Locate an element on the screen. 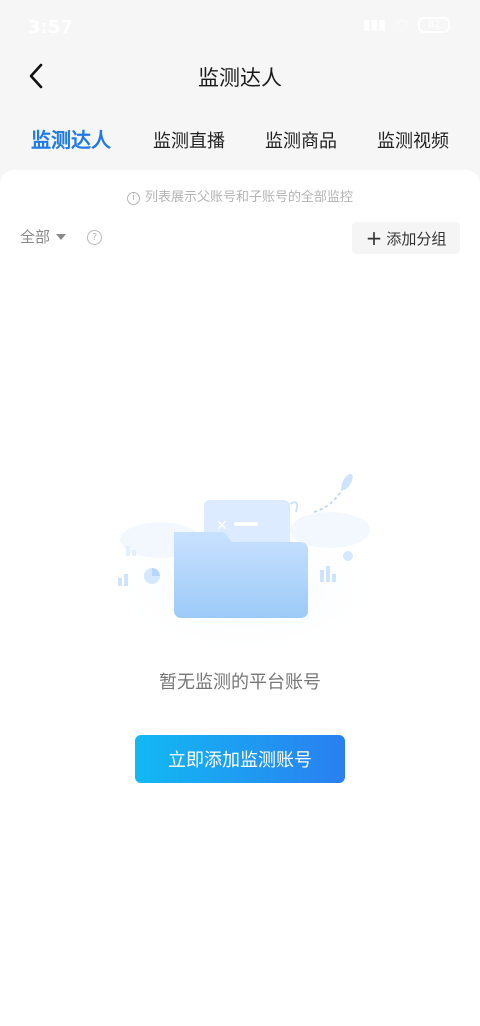  list-hint: i 列表展示父账号和子账号的全部监控 is located at coordinates (240, 195).